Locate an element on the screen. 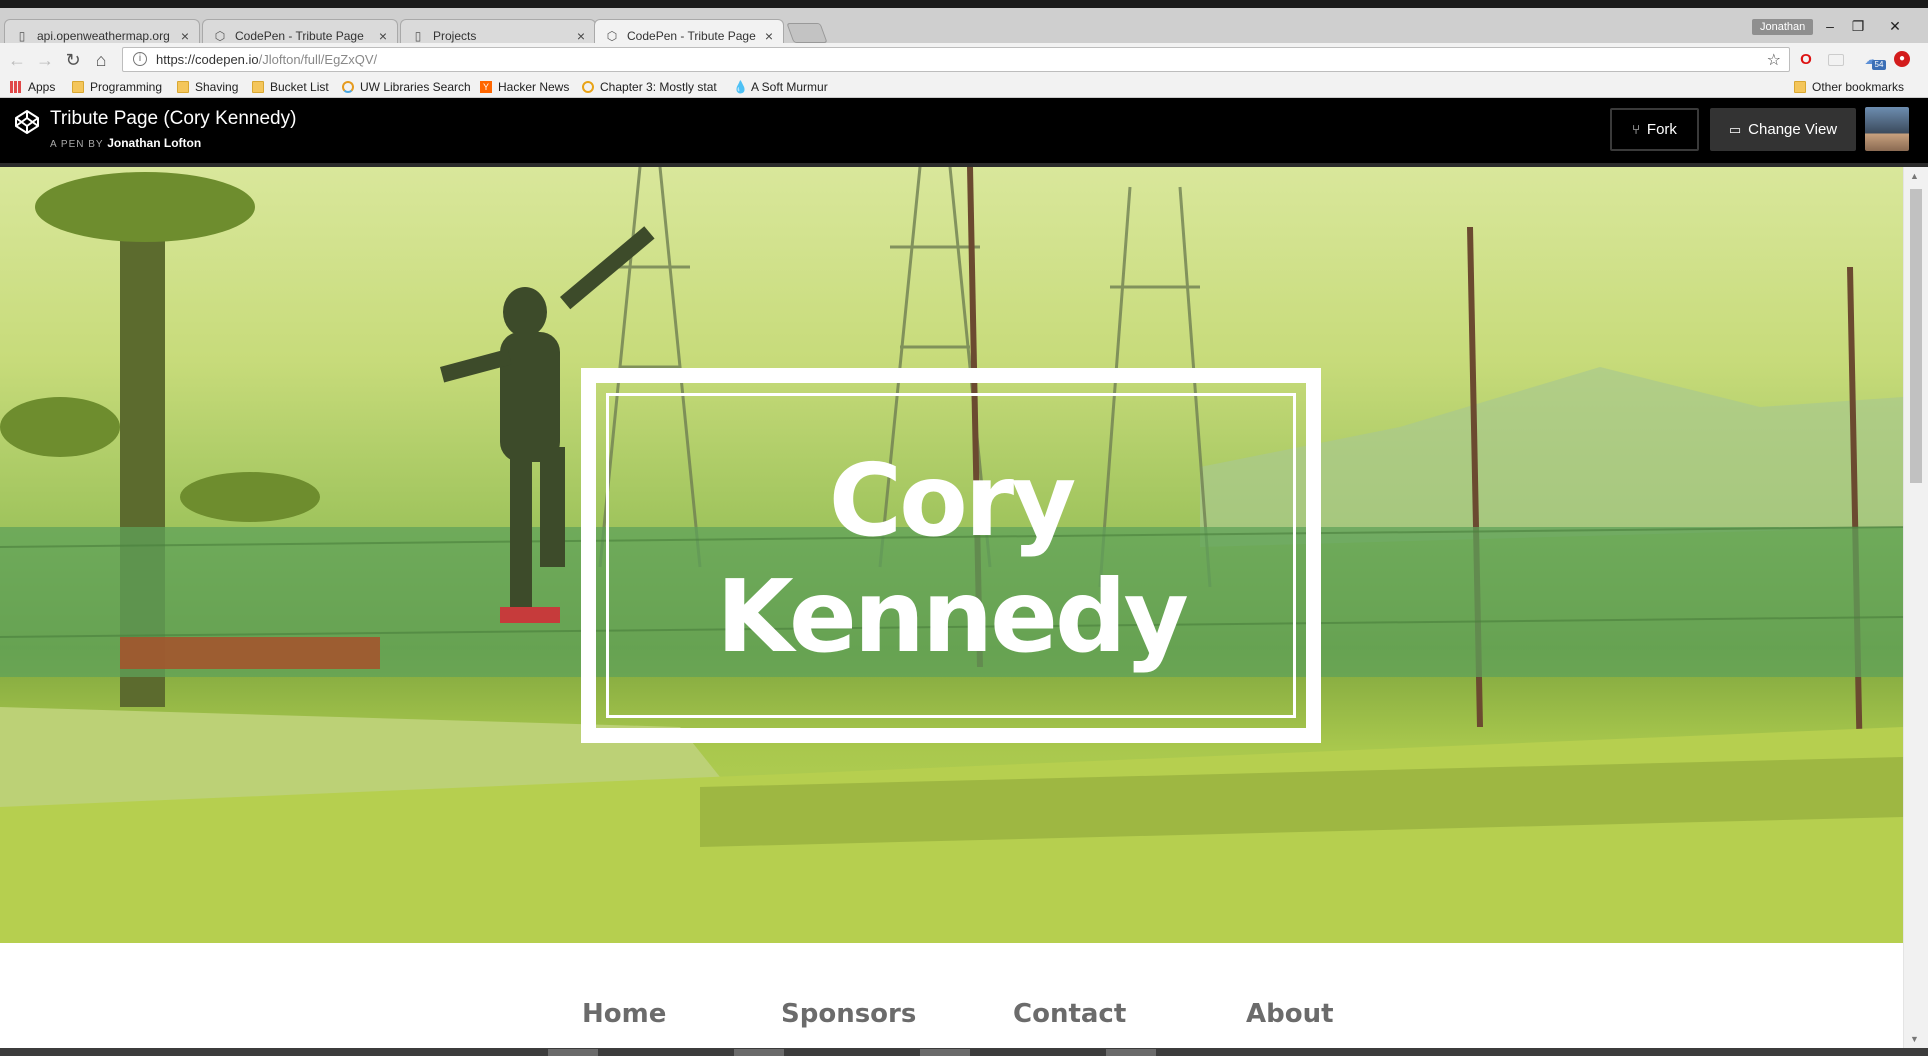 The height and width of the screenshot is (1056, 1928). new-tab-button is located at coordinates (807, 33).